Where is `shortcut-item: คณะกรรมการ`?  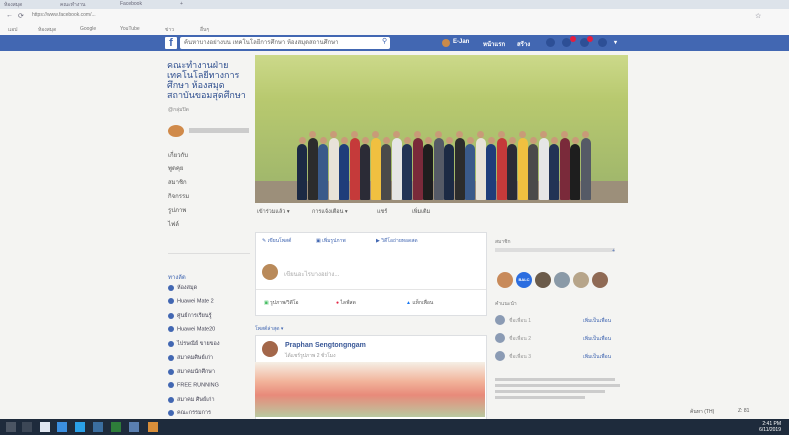
shortcut-item: คณะกรรมการ is located at coordinates (211, 413).